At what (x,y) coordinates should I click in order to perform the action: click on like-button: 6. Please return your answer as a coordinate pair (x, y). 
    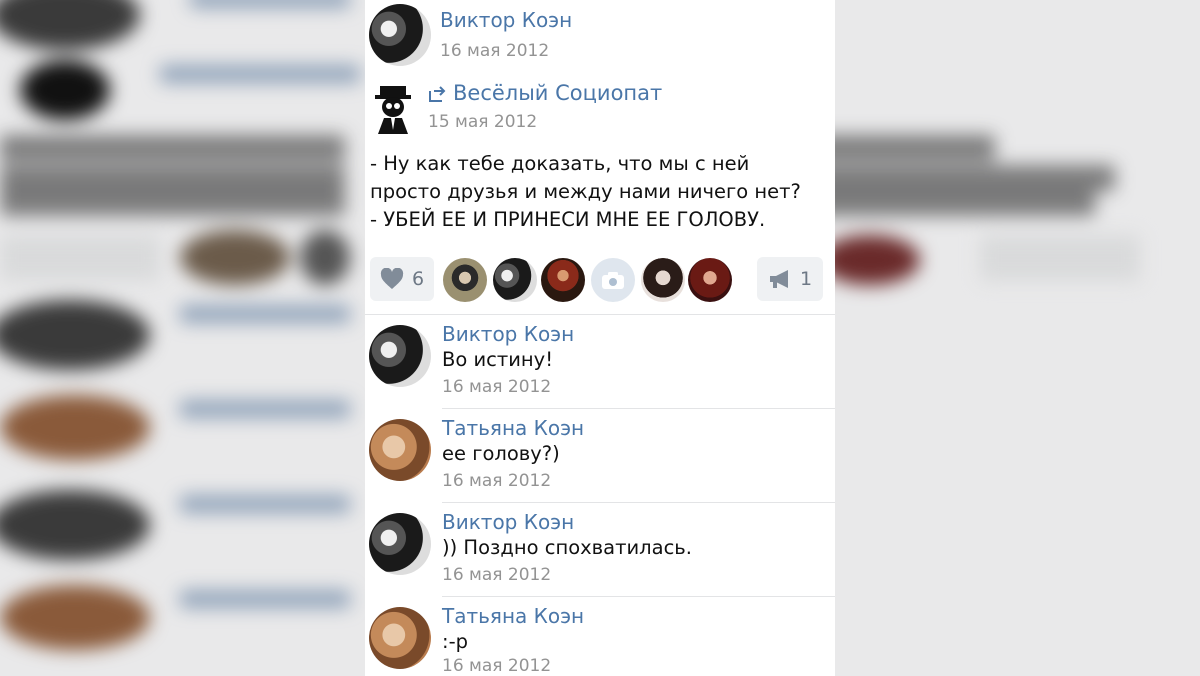
    Looking at the image, I should click on (402, 279).